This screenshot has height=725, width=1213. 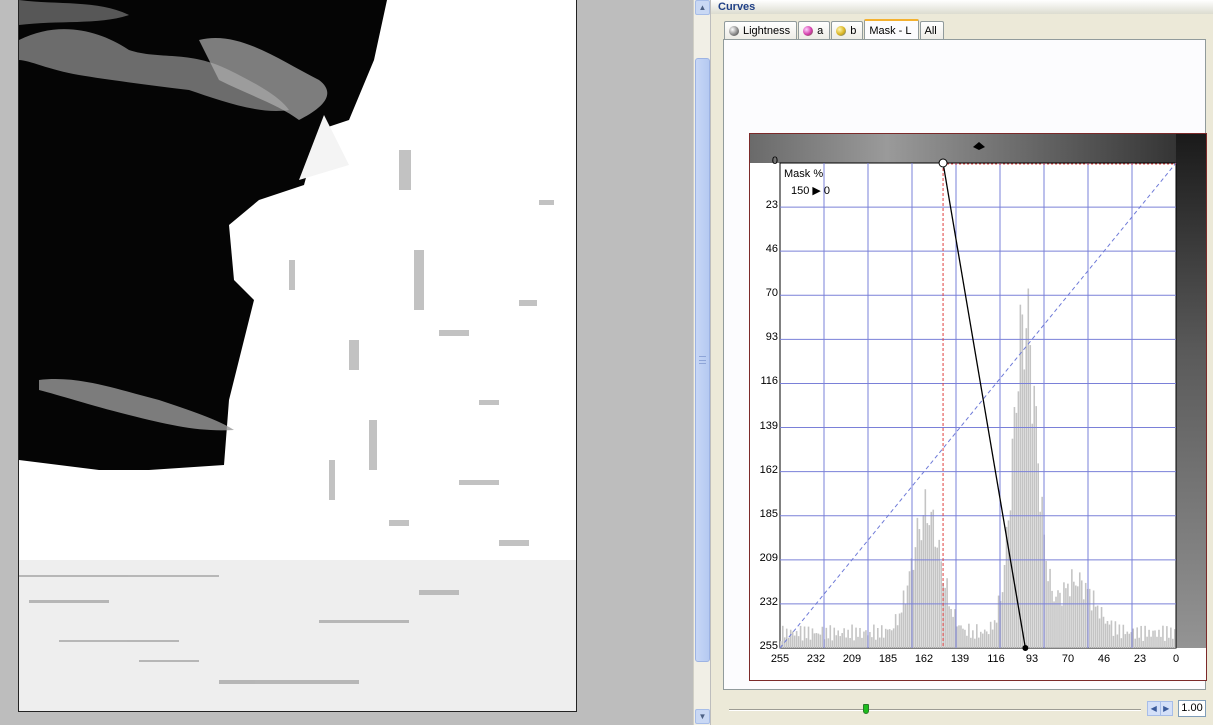 I want to click on tab-label: b, so click(x=853, y=31).